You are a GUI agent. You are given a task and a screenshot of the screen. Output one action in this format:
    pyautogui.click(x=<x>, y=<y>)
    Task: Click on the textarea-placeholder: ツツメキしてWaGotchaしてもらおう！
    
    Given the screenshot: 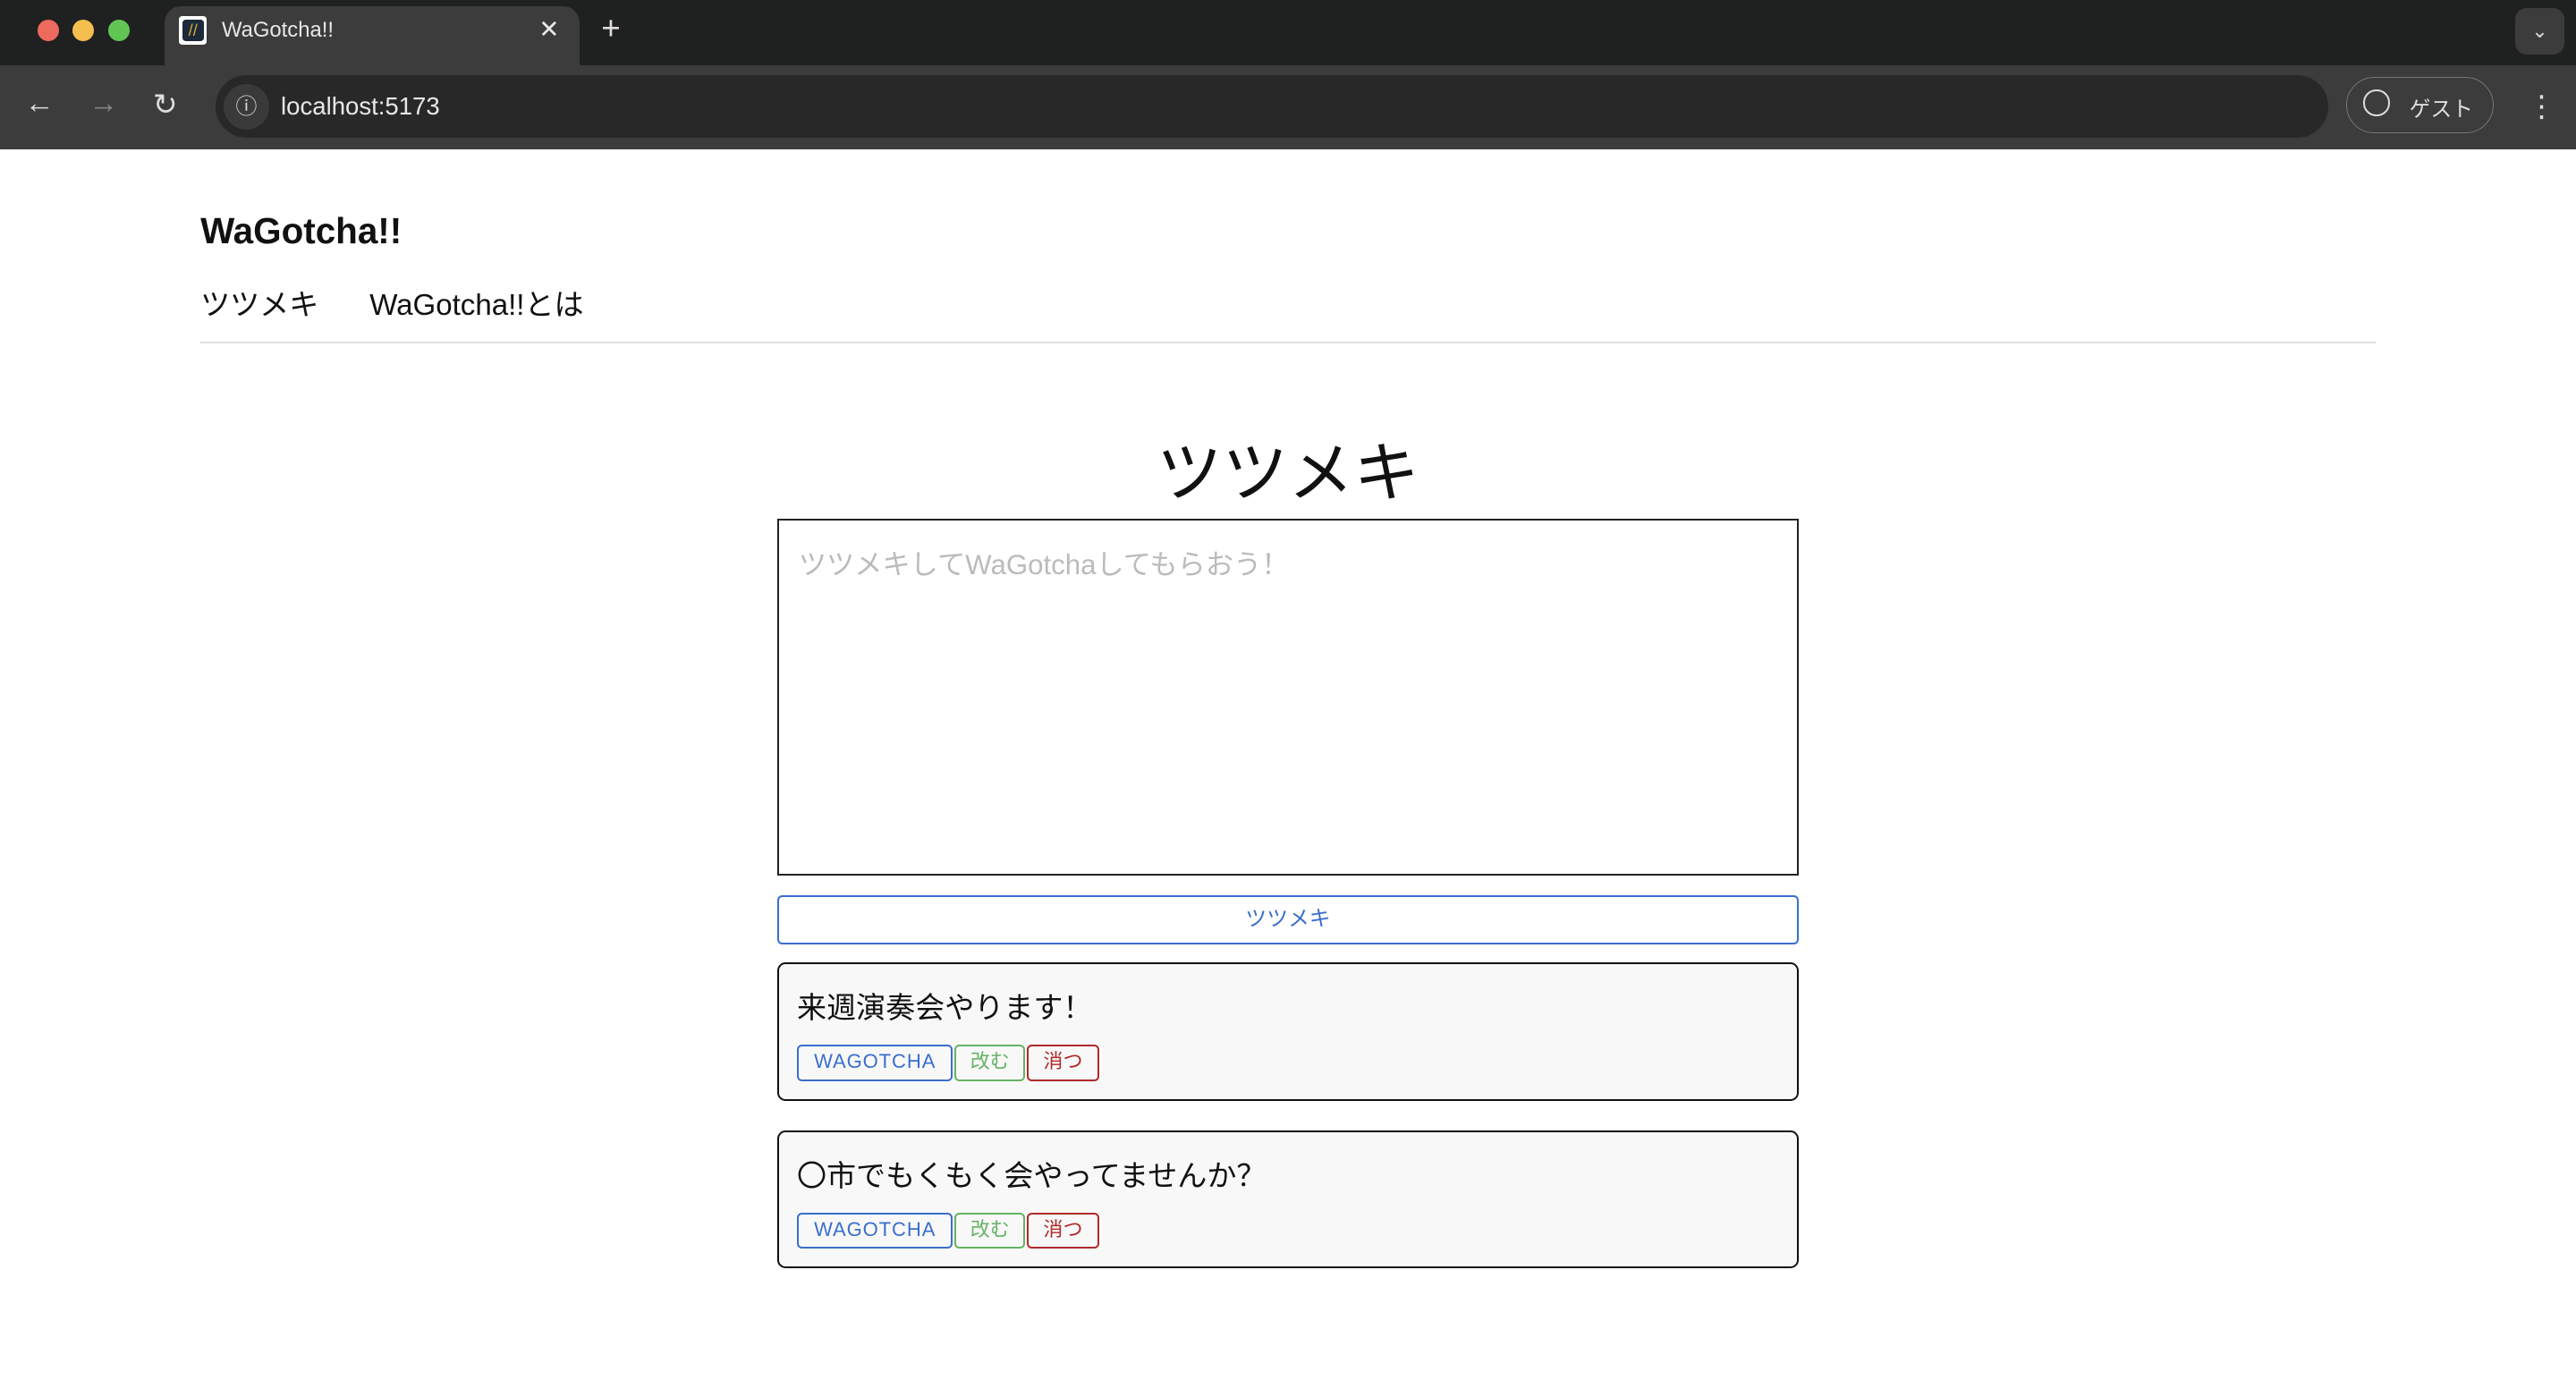 What is the action you would take?
    pyautogui.click(x=1044, y=565)
    